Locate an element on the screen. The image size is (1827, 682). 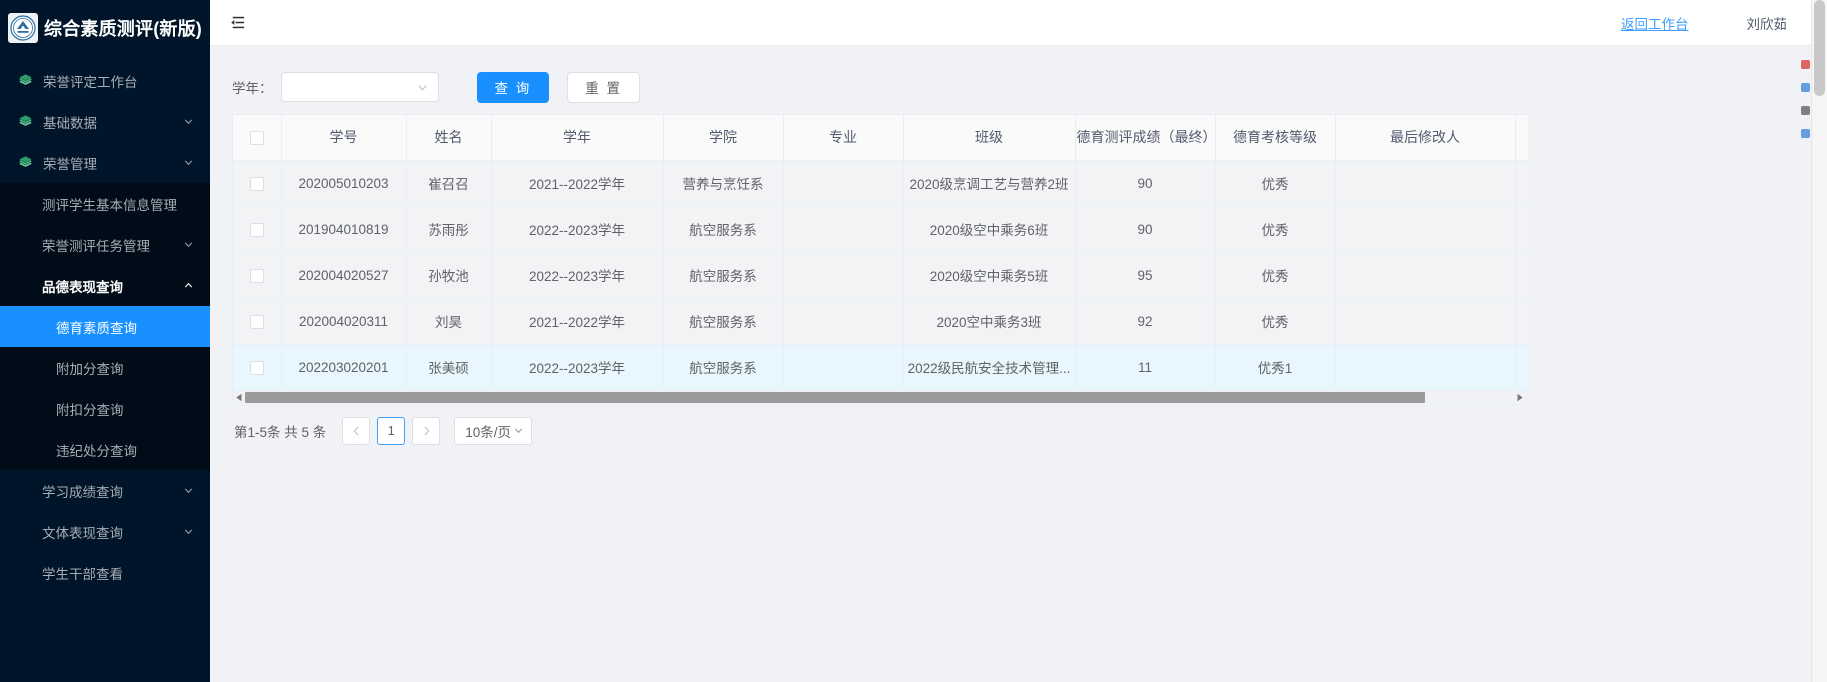
browser-edge-icons is located at coordinates (1805, 99).